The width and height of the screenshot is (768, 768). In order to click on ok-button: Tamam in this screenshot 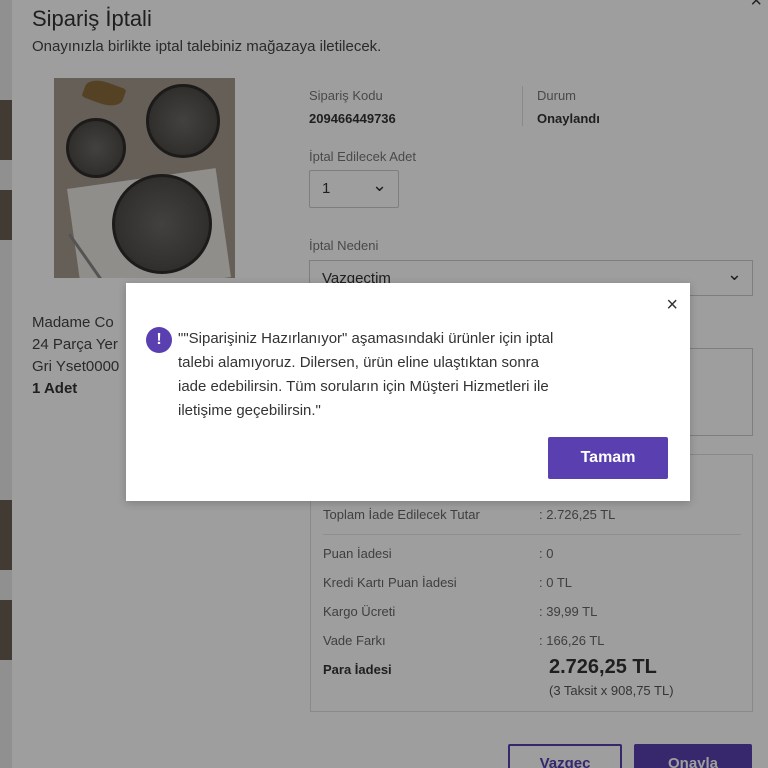, I will do `click(608, 458)`.